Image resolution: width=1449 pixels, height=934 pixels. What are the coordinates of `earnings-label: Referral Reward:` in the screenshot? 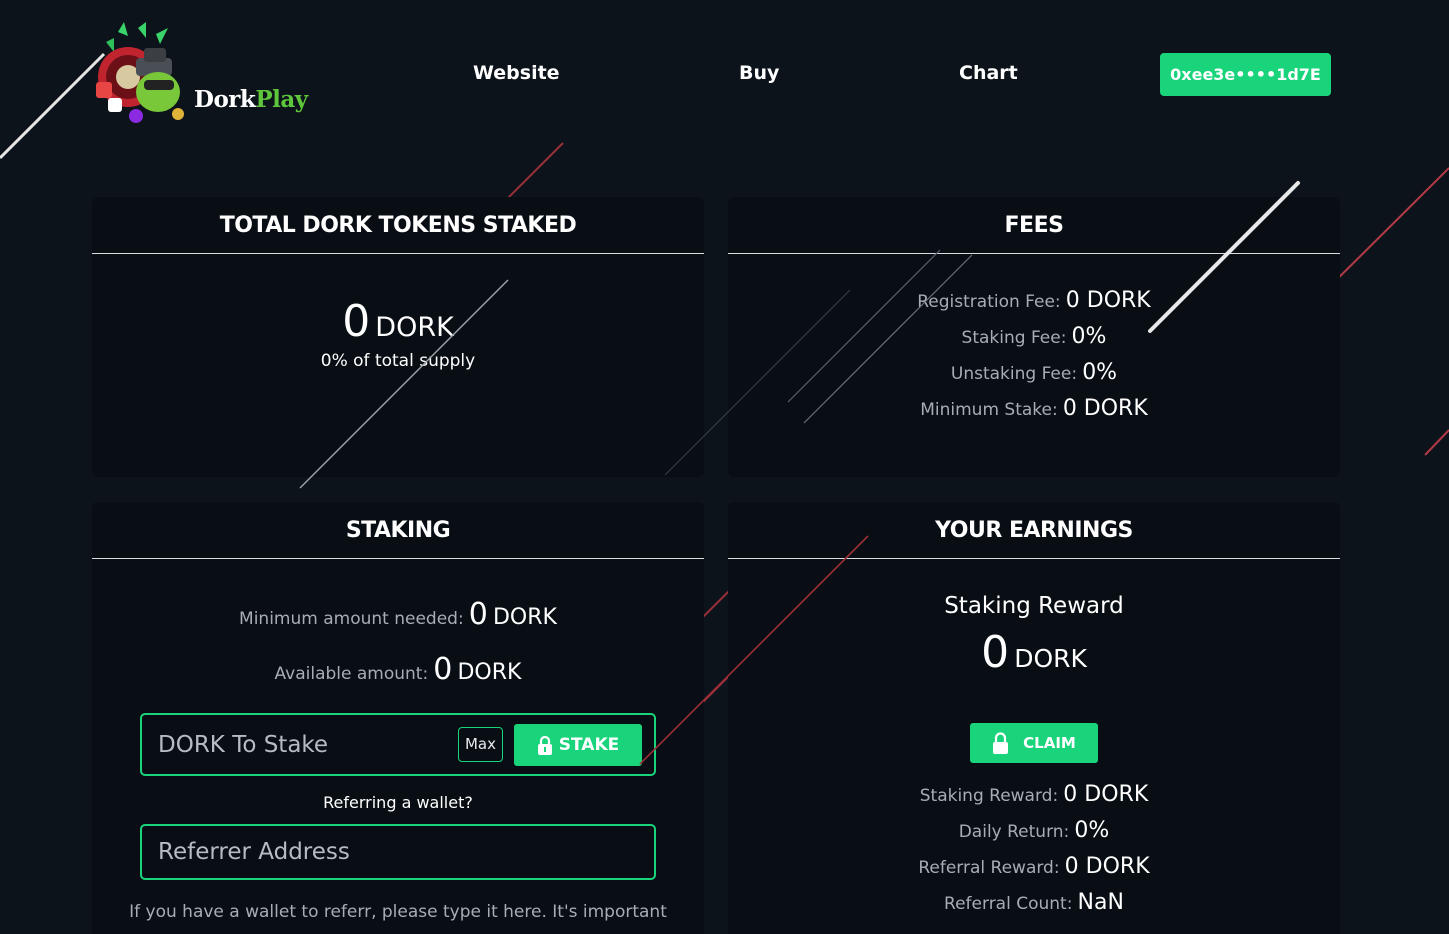 It's located at (989, 868).